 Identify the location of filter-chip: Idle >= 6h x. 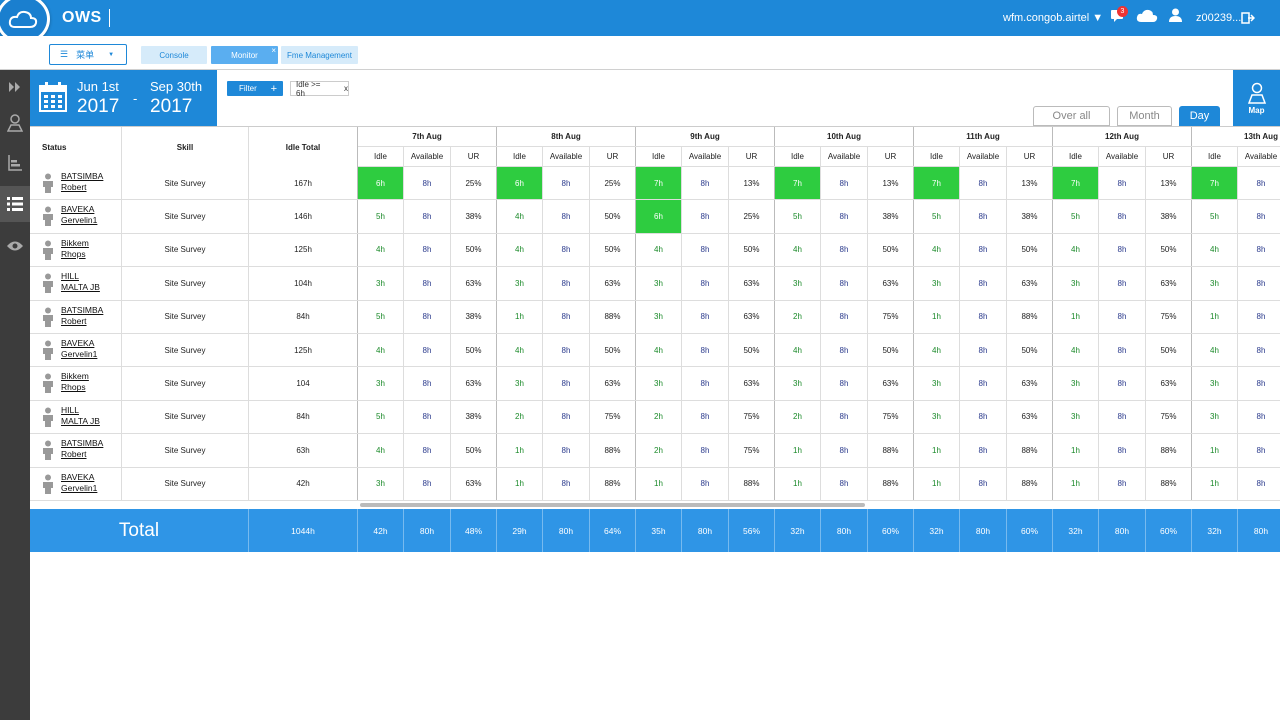
(319, 89).